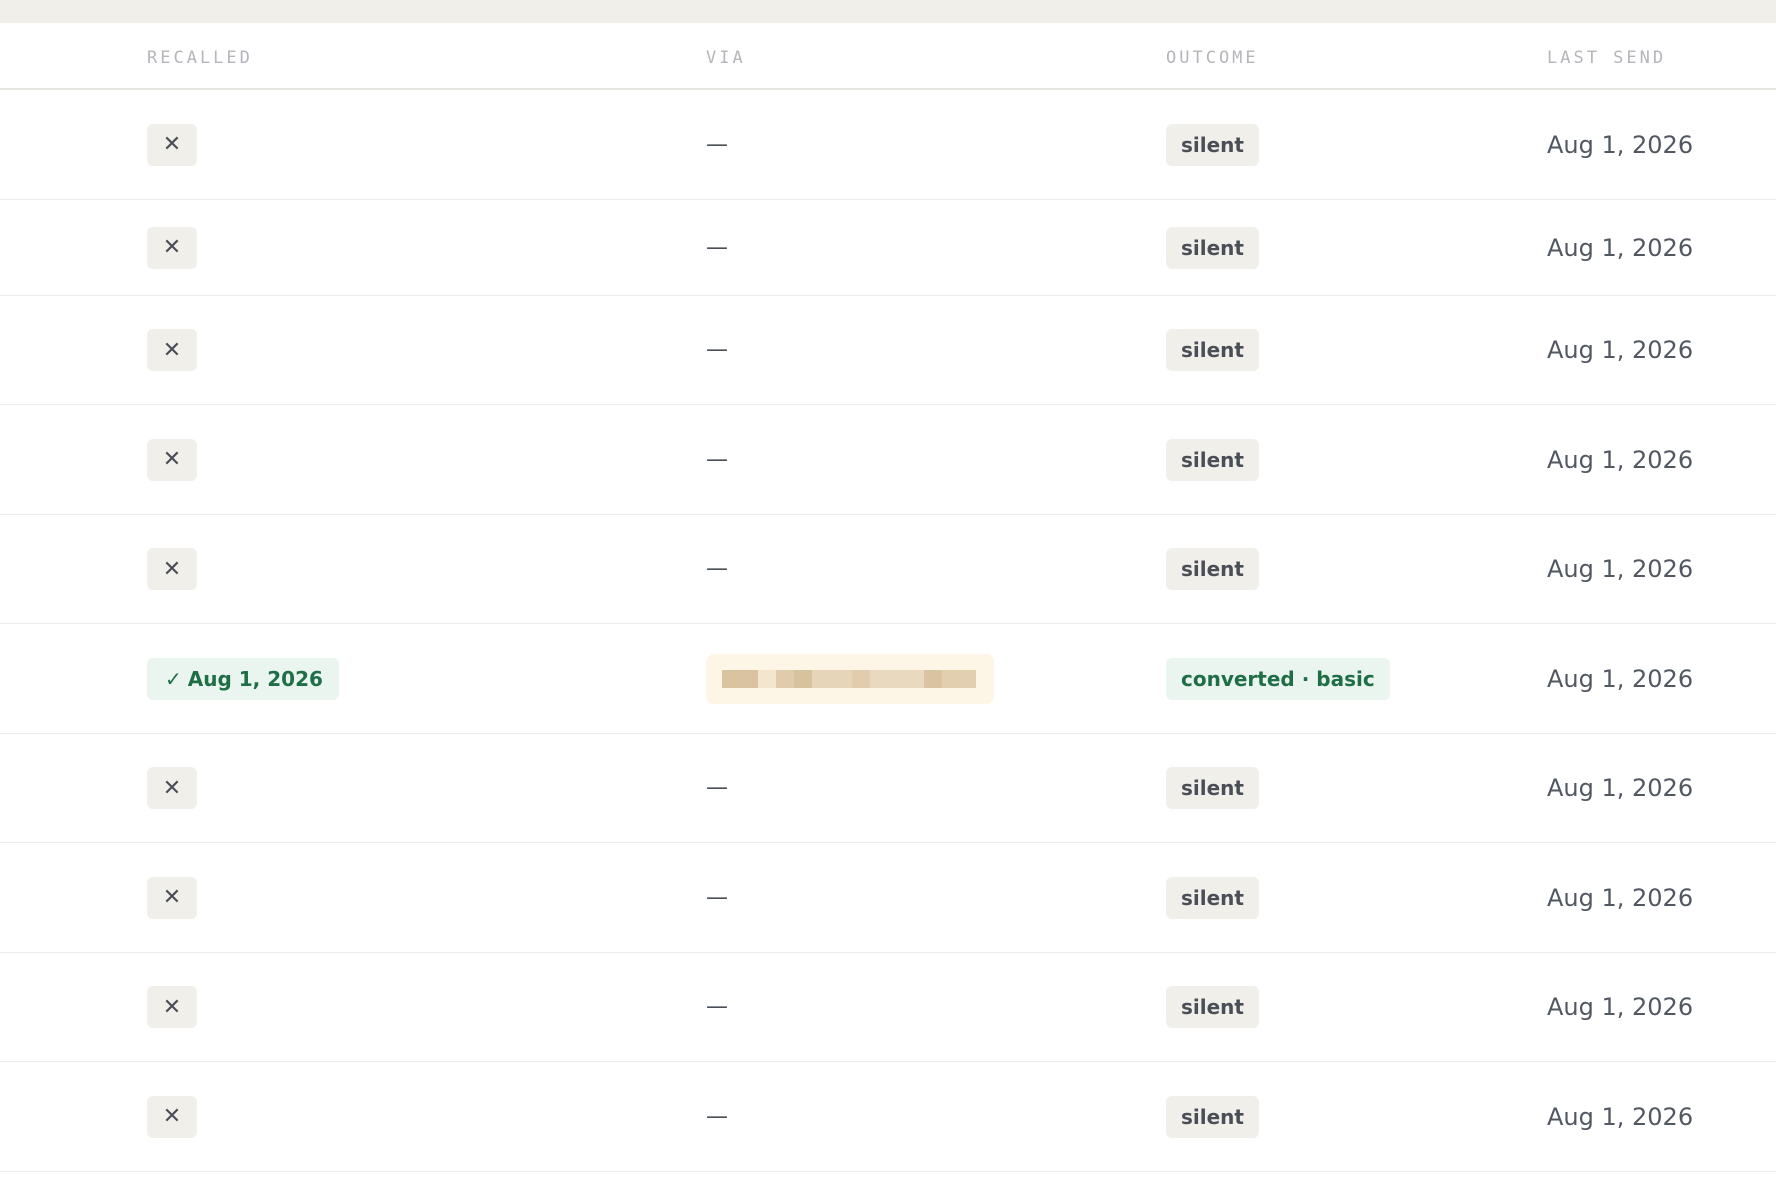  What do you see at coordinates (255, 678) in the screenshot?
I see `recalled-date-text: Aug 1, 2026` at bounding box center [255, 678].